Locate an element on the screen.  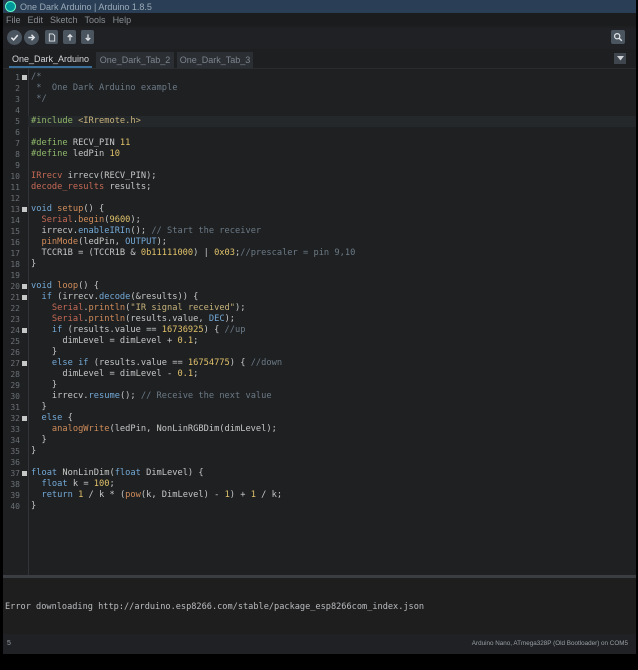
save-sketch-button is located at coordinates (87, 37).